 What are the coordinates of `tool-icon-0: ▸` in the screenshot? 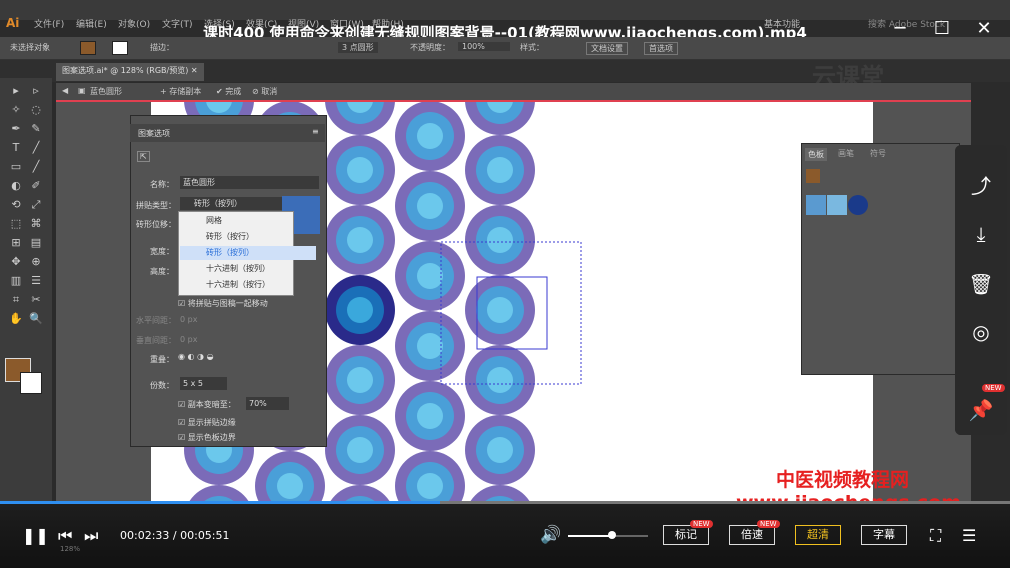 It's located at (16, 91).